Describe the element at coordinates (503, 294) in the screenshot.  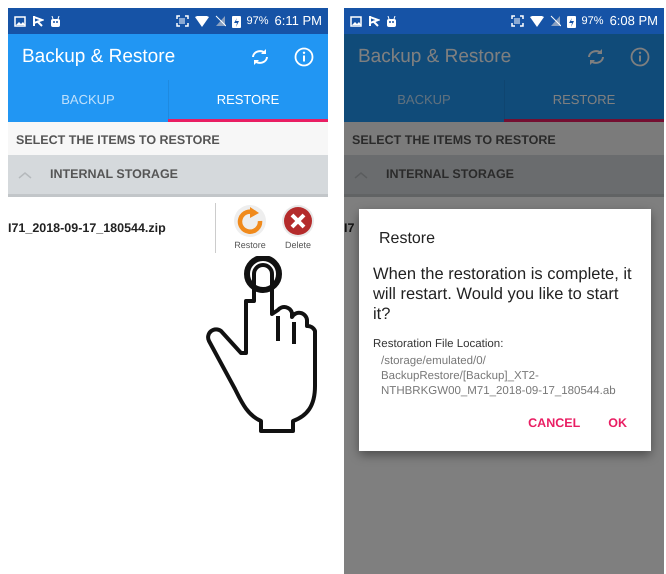
I see `dialog-message: When the restoration is complete, it will restart. Would you like to start it?` at that location.